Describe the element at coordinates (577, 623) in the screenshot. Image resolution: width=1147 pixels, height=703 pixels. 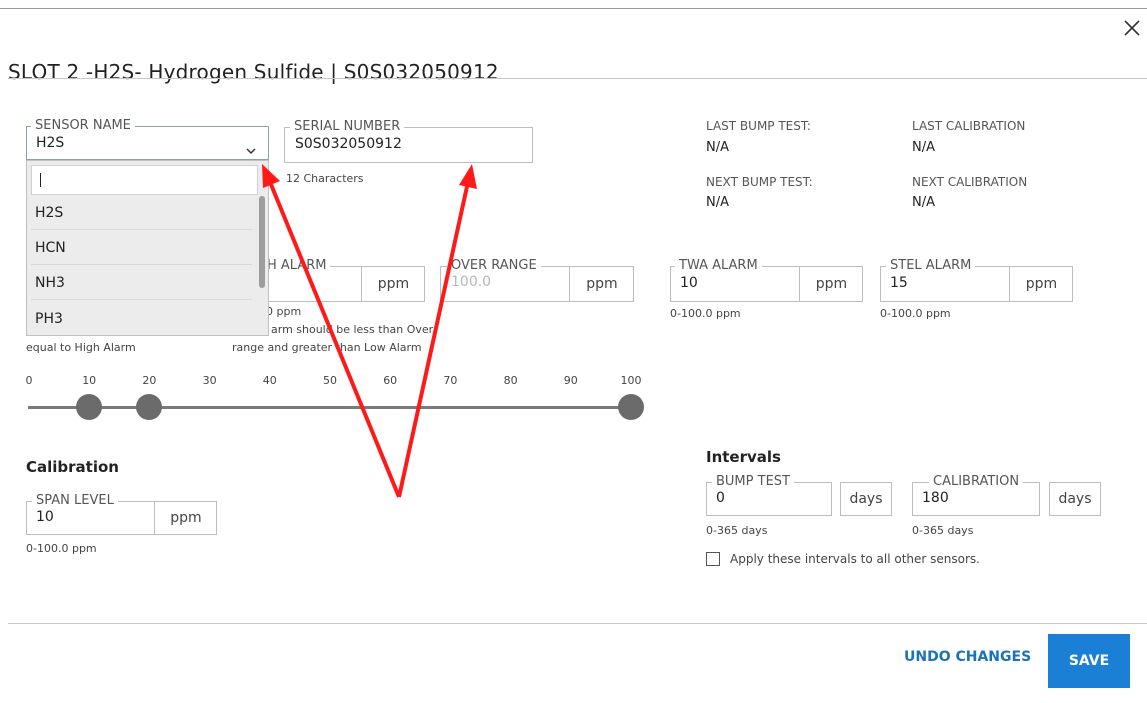
I see `footer-divider` at that location.